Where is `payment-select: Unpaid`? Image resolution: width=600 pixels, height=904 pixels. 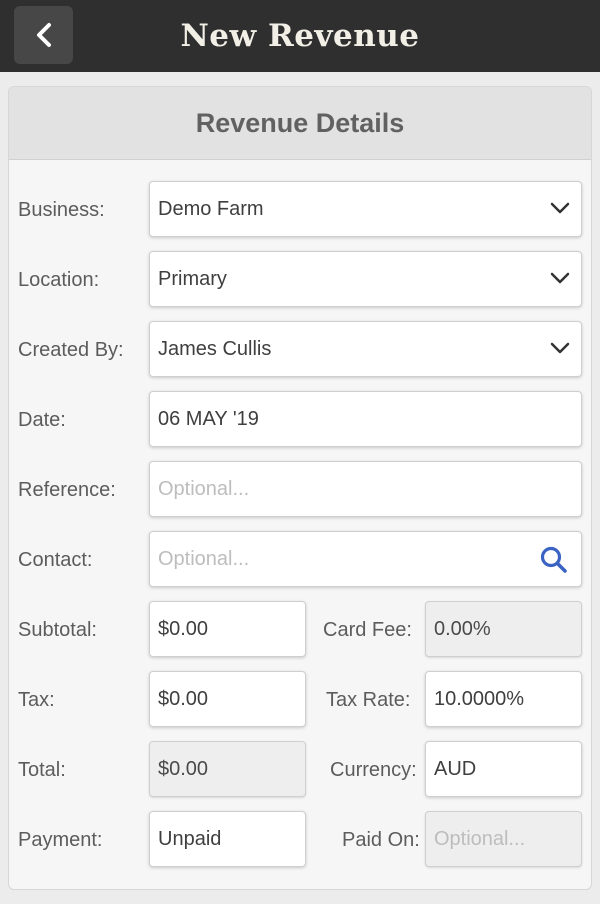
payment-select: Unpaid is located at coordinates (227, 839).